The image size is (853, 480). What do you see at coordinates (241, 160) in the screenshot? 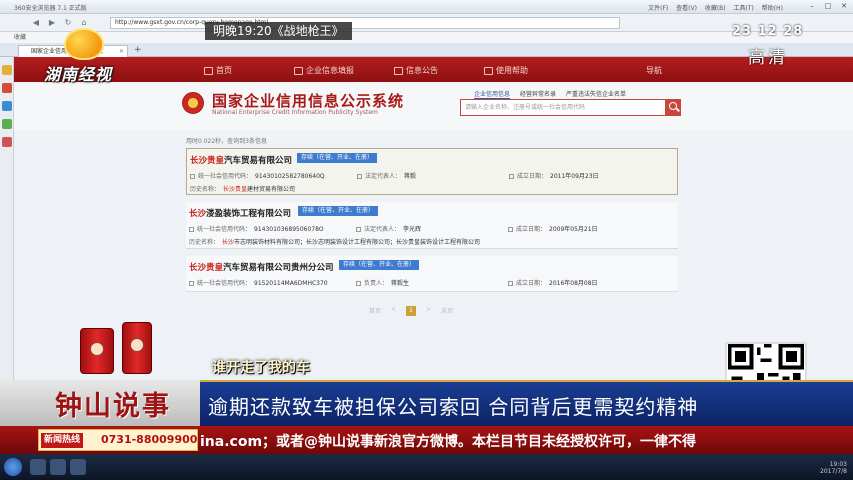
I see `company-name: 长沙贵皇汽车贸易有限公司` at bounding box center [241, 160].